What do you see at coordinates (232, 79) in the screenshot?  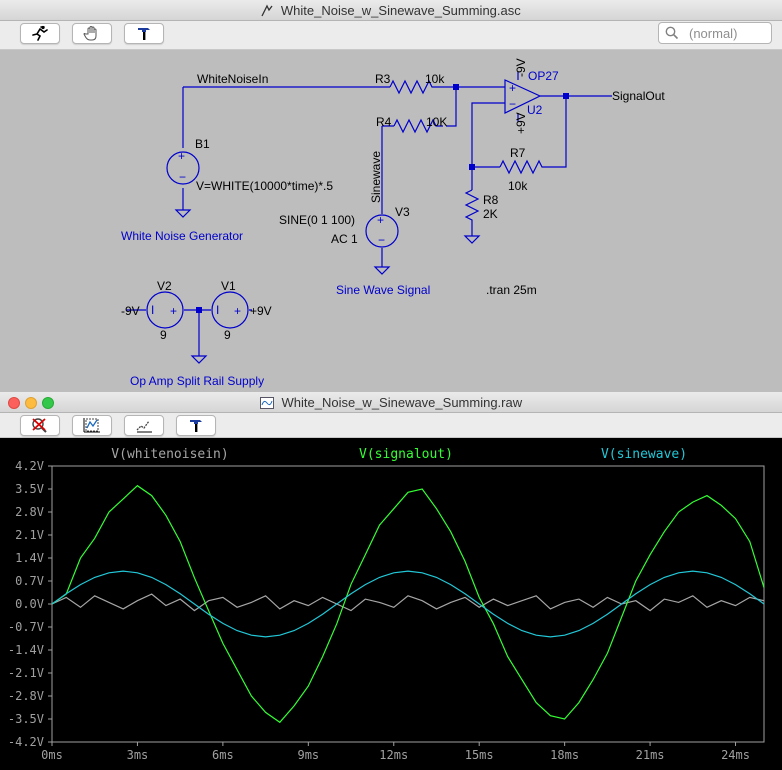 I see `net-label-whitenoisein: WhiteNoiseIn` at bounding box center [232, 79].